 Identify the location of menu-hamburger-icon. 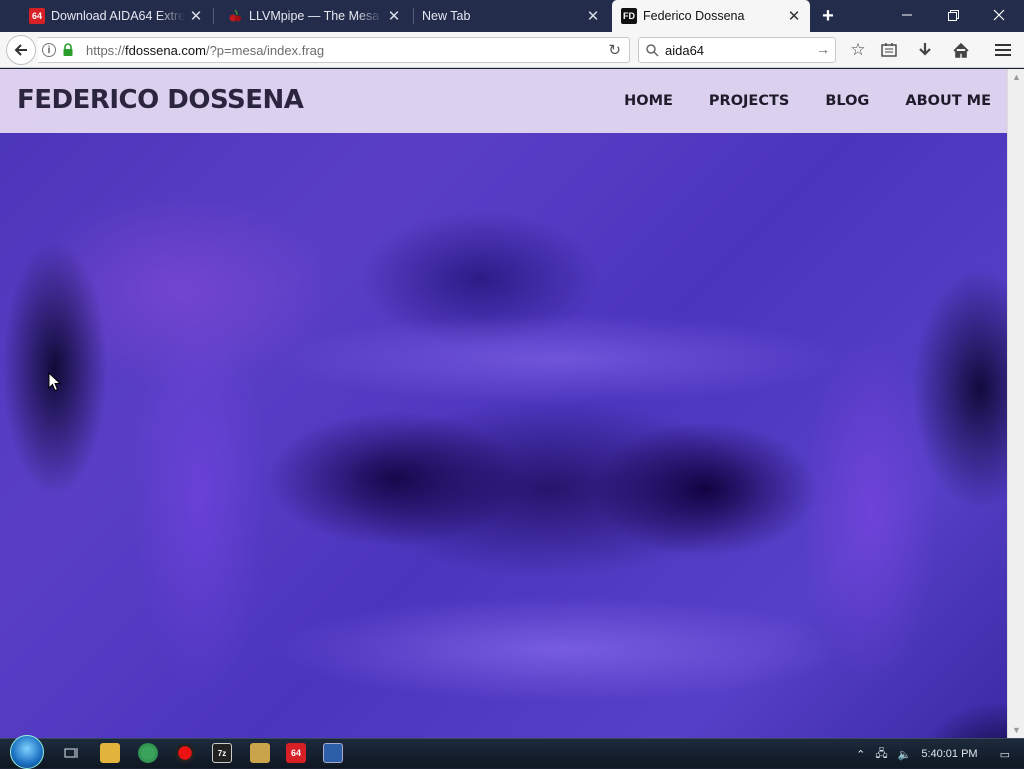
(1003, 50).